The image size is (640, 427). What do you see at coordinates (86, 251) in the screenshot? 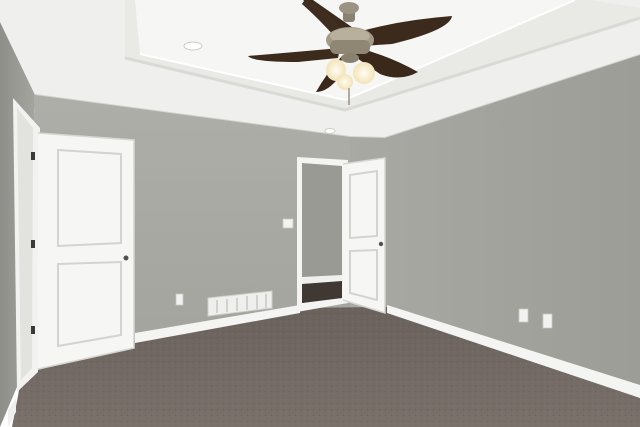
I see `left-door` at bounding box center [86, 251].